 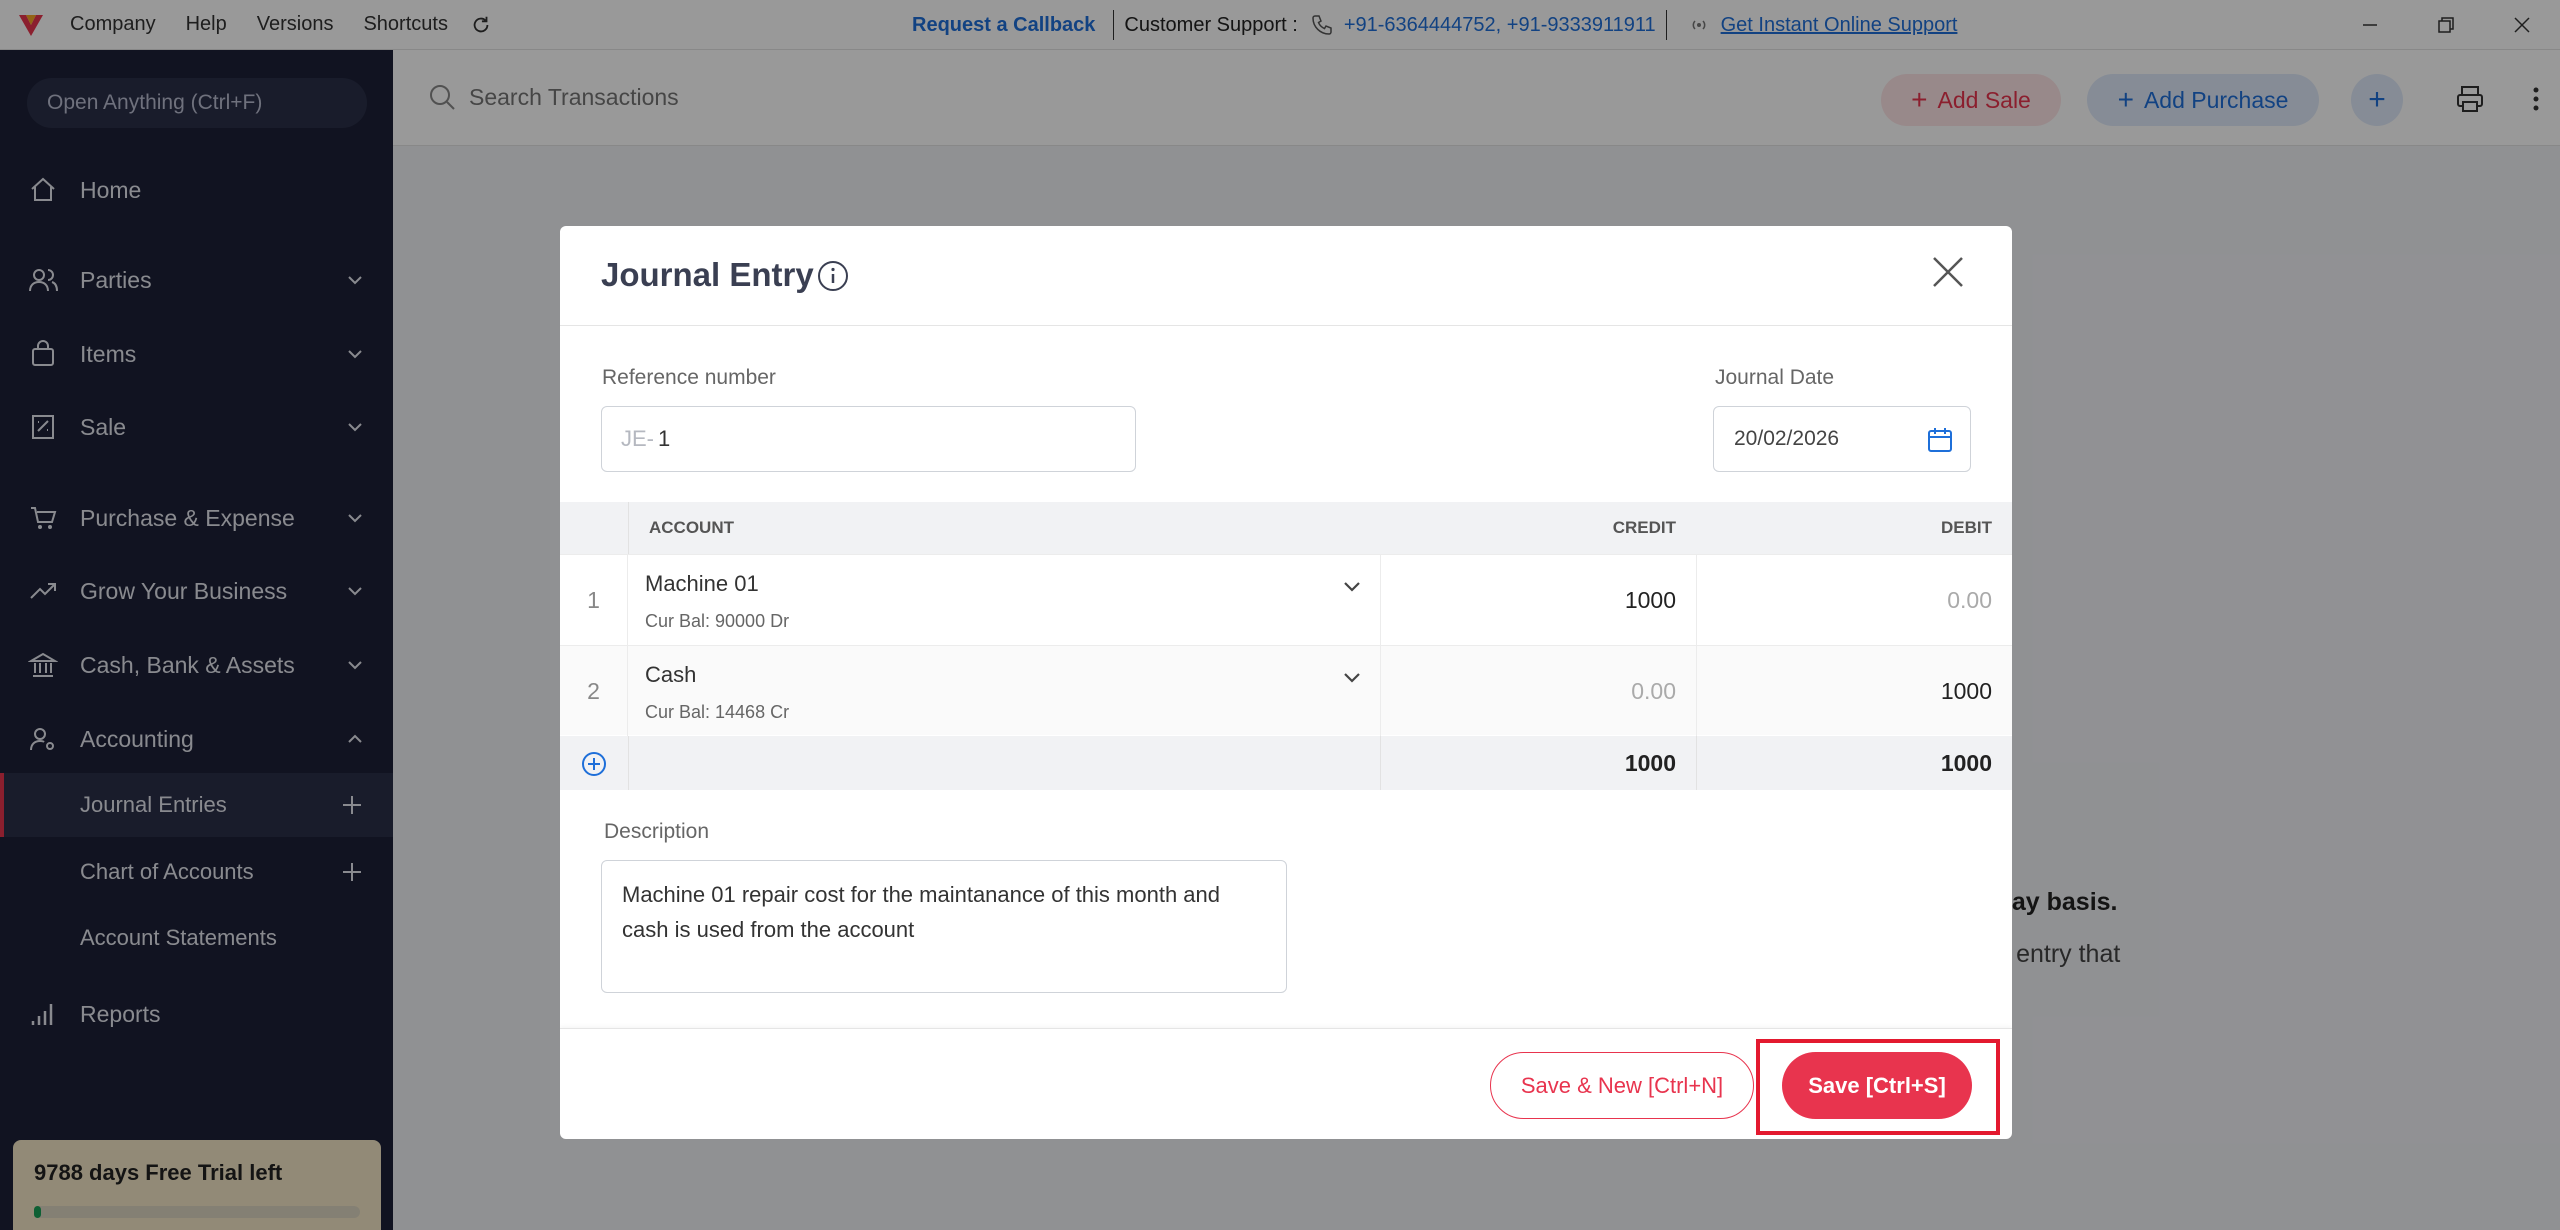 I want to click on reference-prefix: JE-, so click(x=637, y=438).